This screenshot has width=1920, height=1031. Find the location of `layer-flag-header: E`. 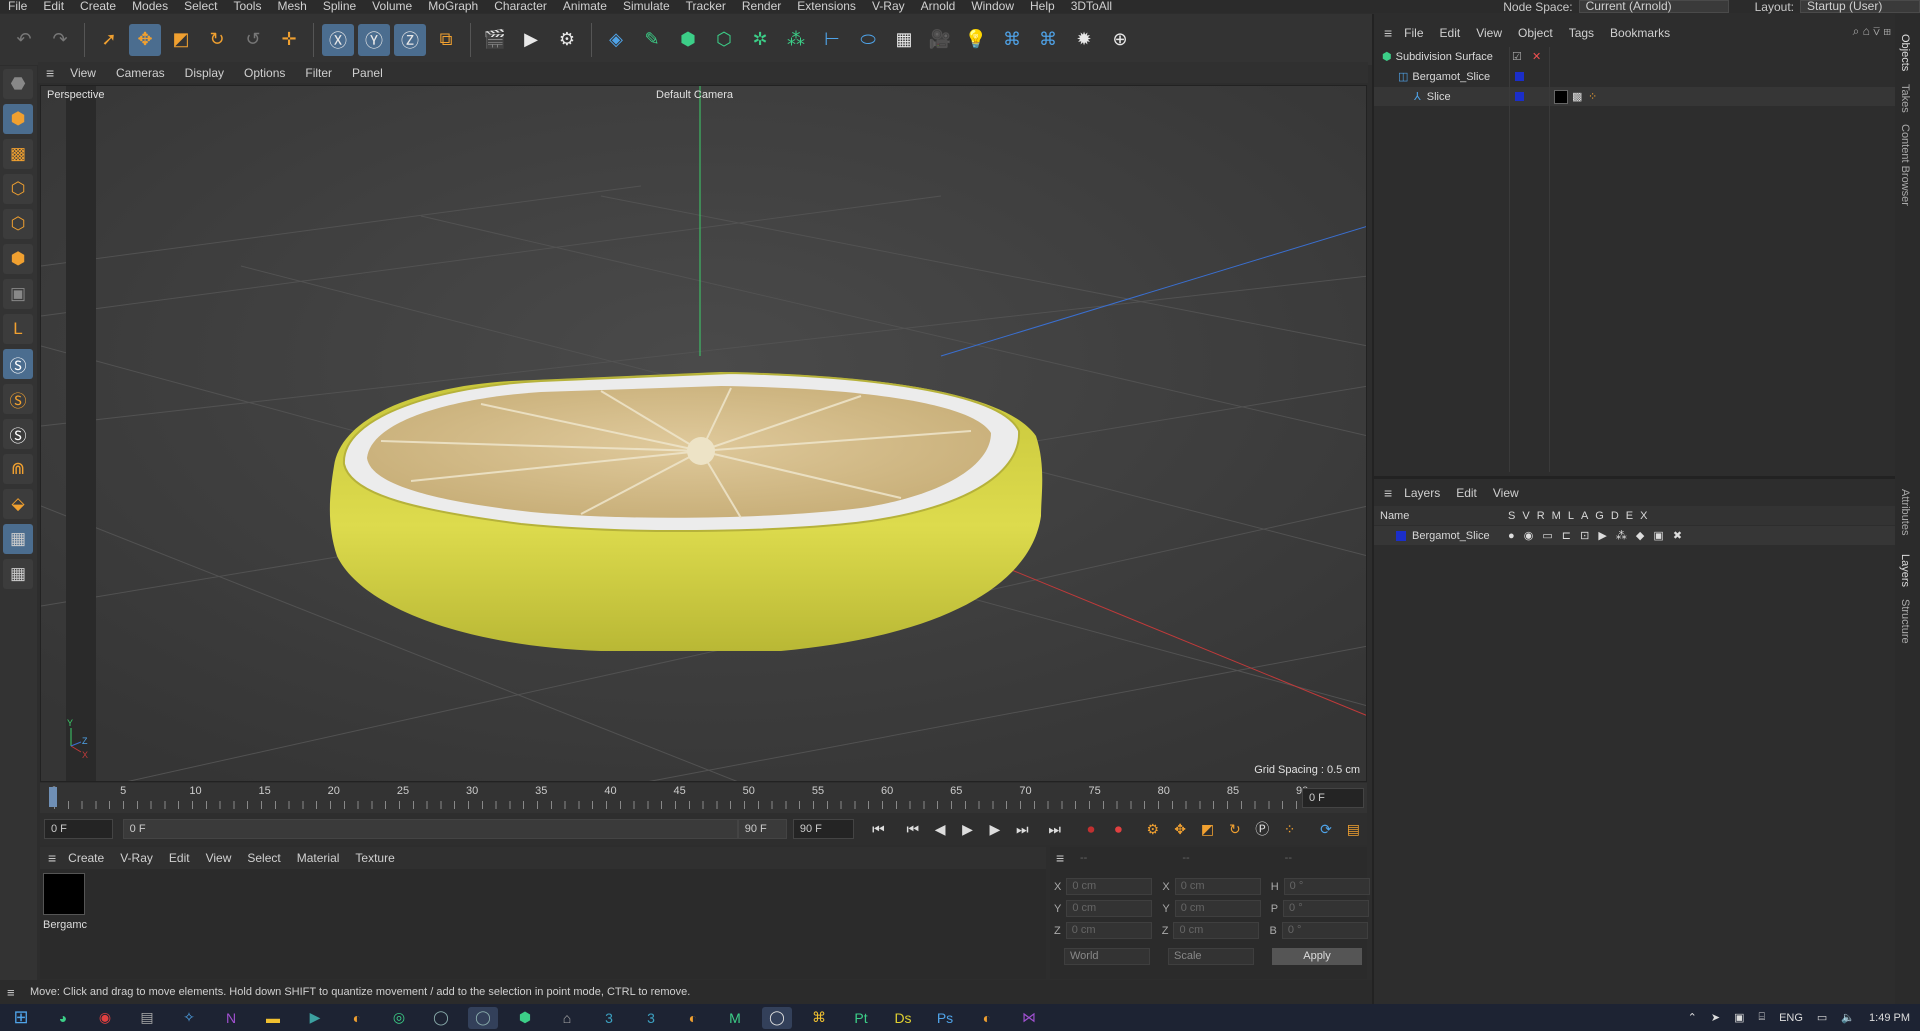

layer-flag-header: E is located at coordinates (1629, 516).